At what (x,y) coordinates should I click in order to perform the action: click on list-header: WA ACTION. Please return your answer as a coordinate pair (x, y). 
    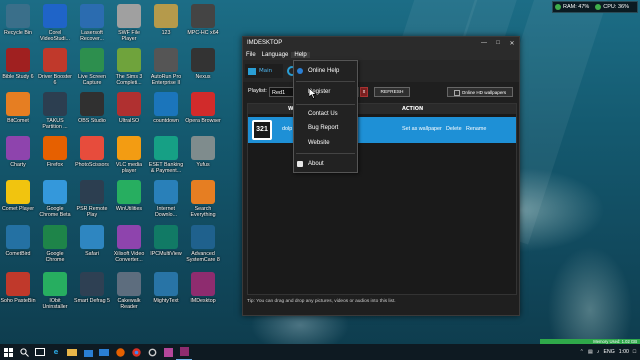
    Looking at the image, I should click on (382, 109).